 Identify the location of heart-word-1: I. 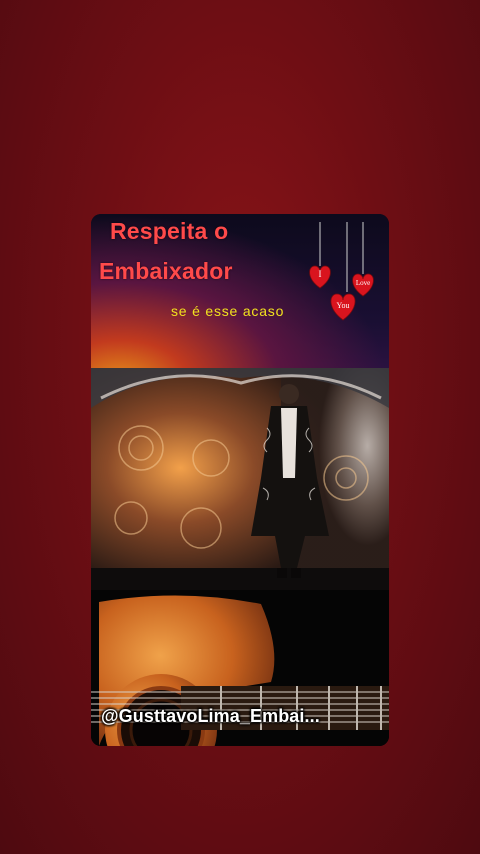
(320, 274).